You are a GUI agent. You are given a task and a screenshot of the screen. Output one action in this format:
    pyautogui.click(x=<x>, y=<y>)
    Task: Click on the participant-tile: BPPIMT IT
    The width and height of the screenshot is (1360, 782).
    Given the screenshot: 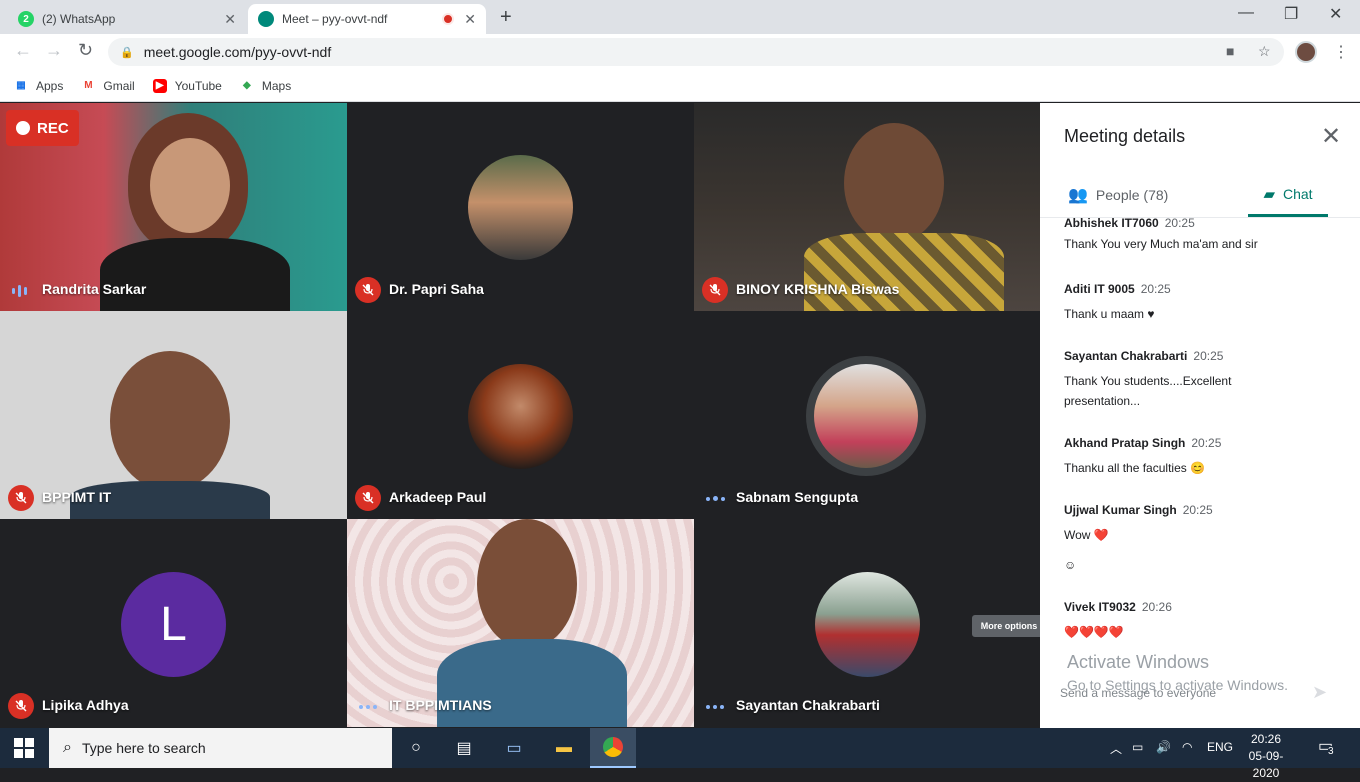 What is the action you would take?
    pyautogui.click(x=173, y=415)
    